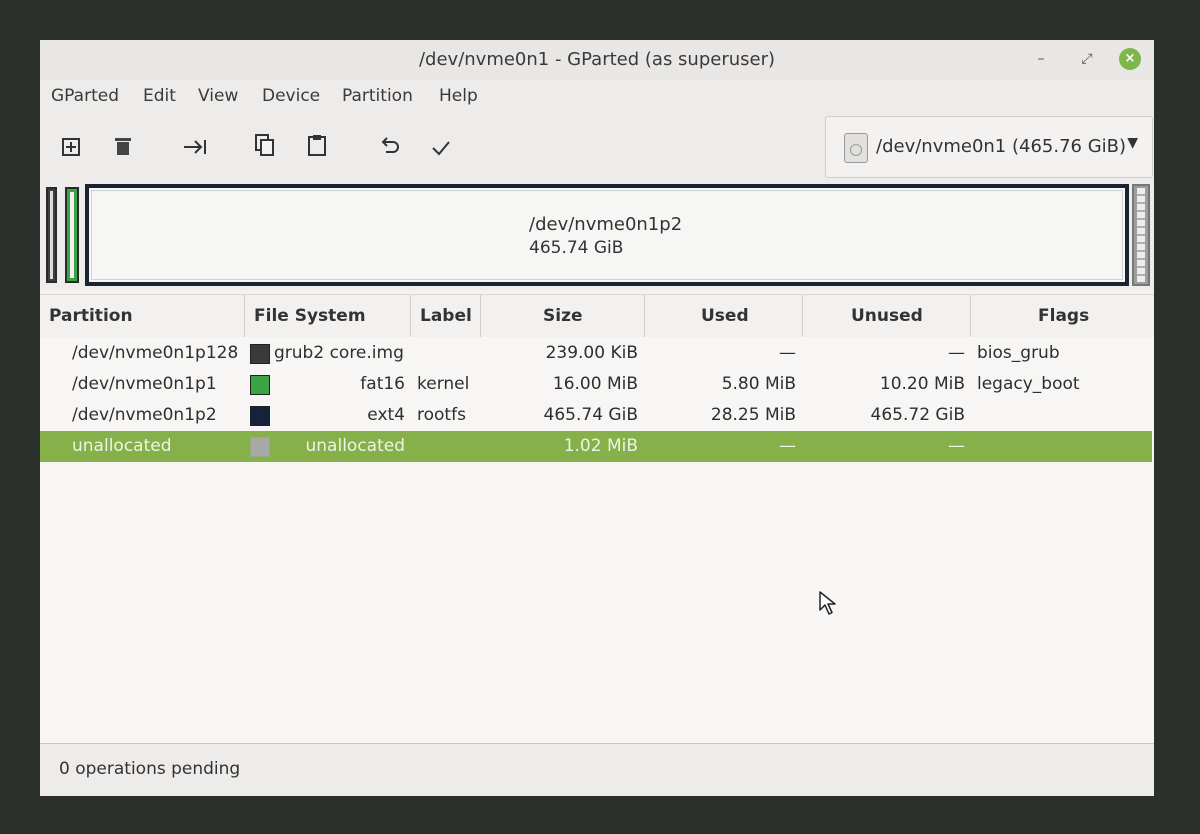  What do you see at coordinates (563, 316) in the screenshot?
I see `column-size: Size` at bounding box center [563, 316].